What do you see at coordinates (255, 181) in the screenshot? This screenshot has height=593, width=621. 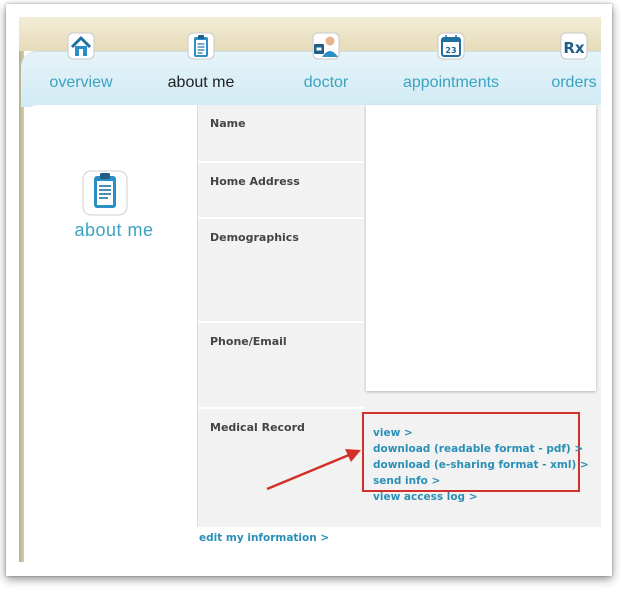 I see `field-label: Home Address` at bounding box center [255, 181].